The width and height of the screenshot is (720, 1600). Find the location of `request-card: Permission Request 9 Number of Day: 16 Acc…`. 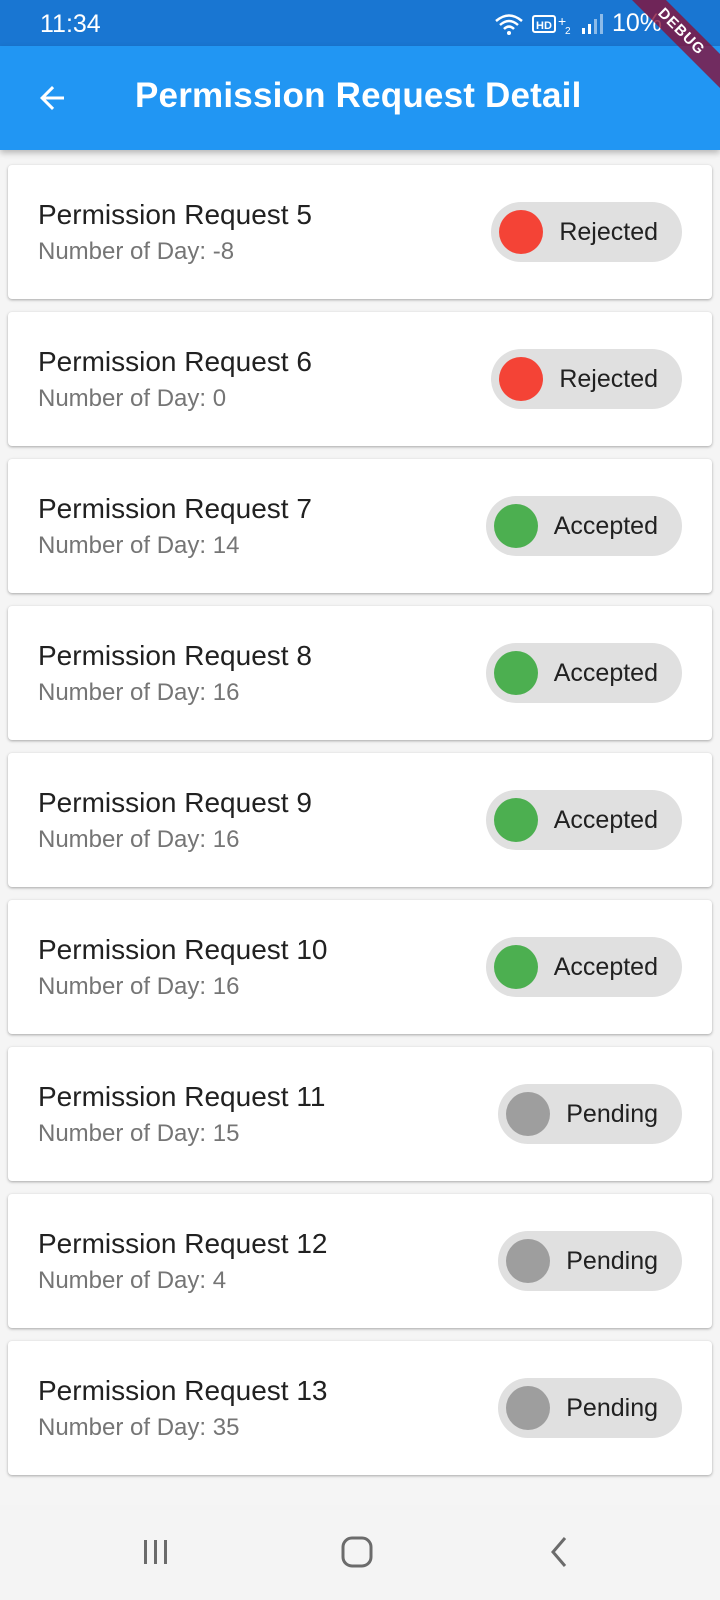

request-card: Permission Request 9 Number of Day: 16 Acc… is located at coordinates (360, 820).